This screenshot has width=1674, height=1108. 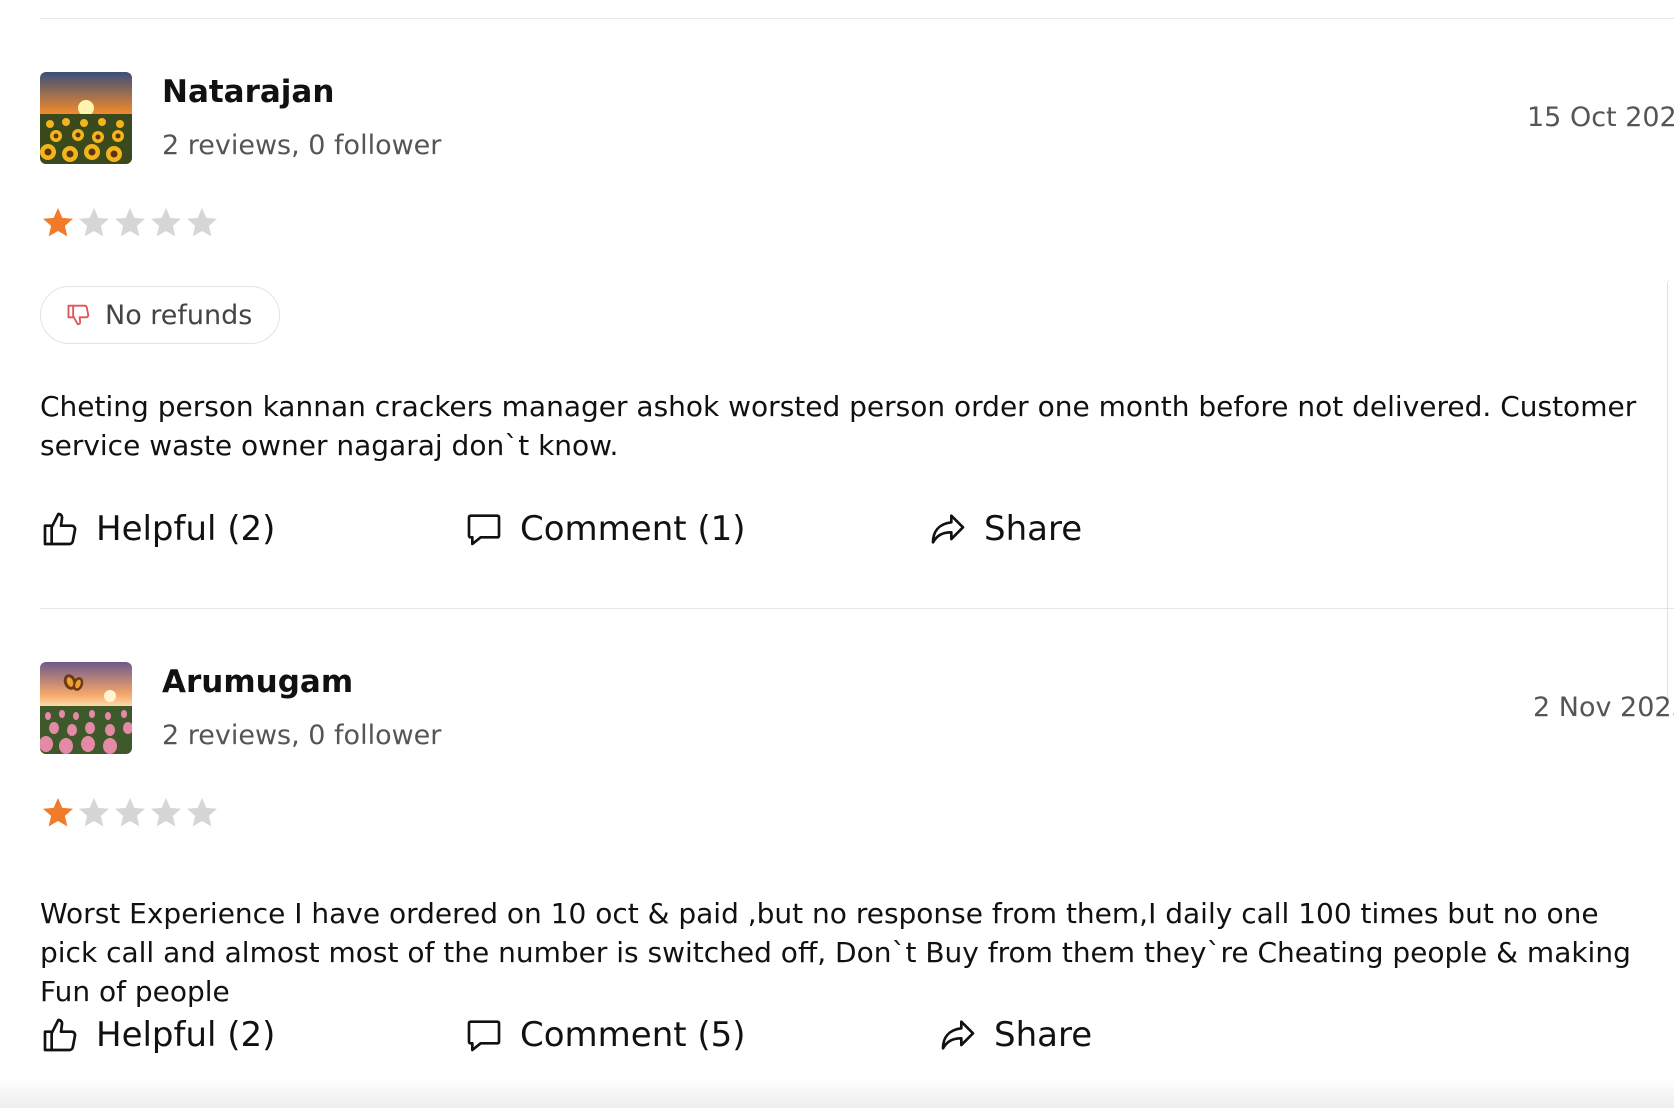 What do you see at coordinates (79, 315) in the screenshot?
I see `thumbs-down-icon` at bounding box center [79, 315].